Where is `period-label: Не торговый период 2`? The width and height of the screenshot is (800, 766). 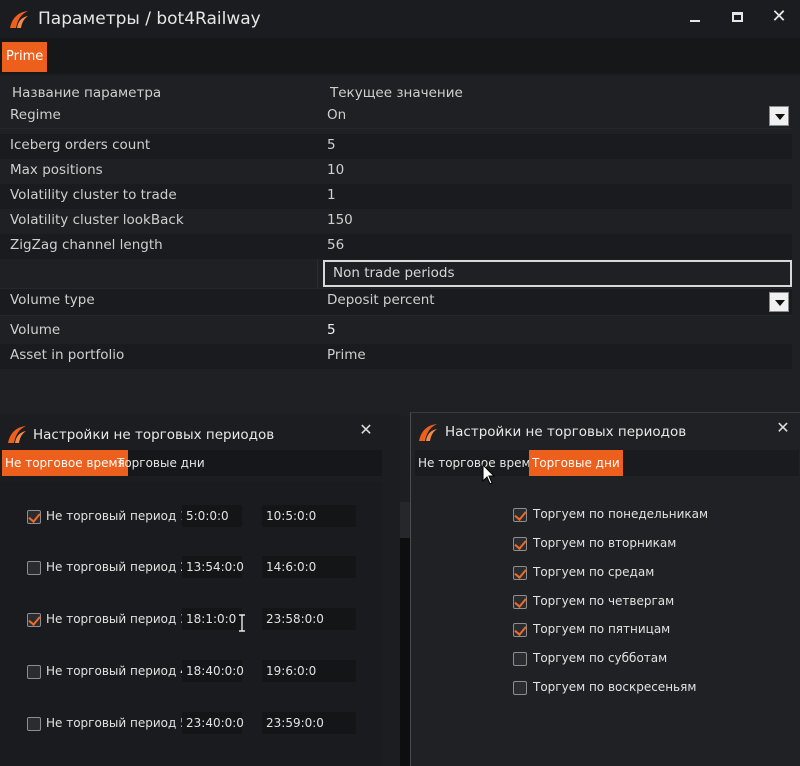 period-label: Не торговый период 2 is located at coordinates (117, 567).